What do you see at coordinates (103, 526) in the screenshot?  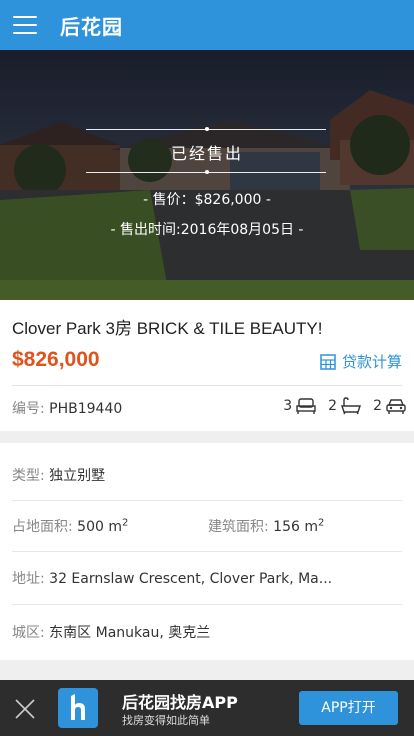 I see `land-area-value: 500 m2` at bounding box center [103, 526].